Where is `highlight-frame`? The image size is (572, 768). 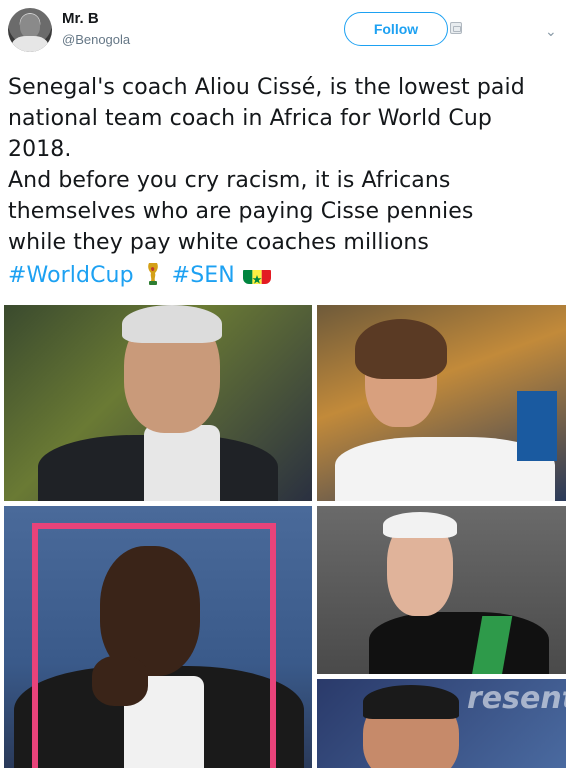 highlight-frame is located at coordinates (154, 645).